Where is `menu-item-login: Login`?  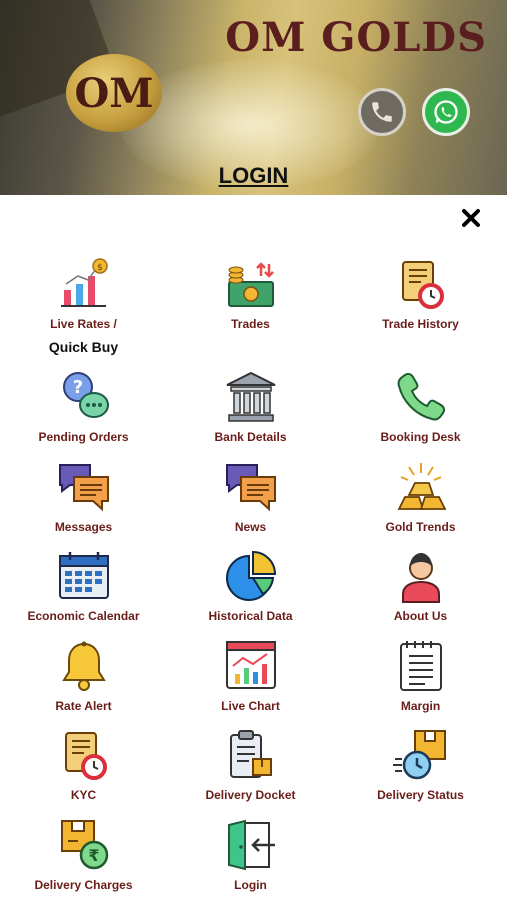 menu-item-login: Login is located at coordinates (250, 856).